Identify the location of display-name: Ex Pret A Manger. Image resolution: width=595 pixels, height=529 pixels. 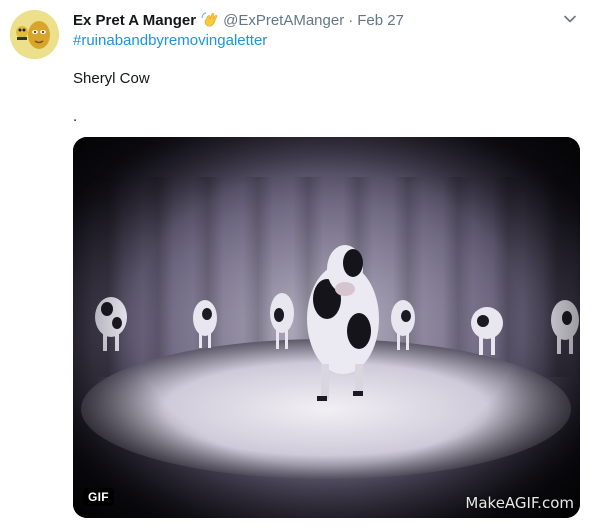
(134, 20).